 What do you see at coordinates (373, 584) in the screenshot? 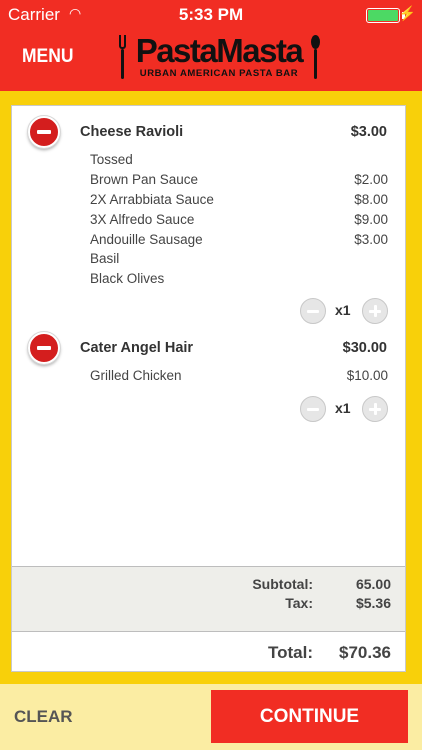
I see `subtotal-value: 65.00` at bounding box center [373, 584].